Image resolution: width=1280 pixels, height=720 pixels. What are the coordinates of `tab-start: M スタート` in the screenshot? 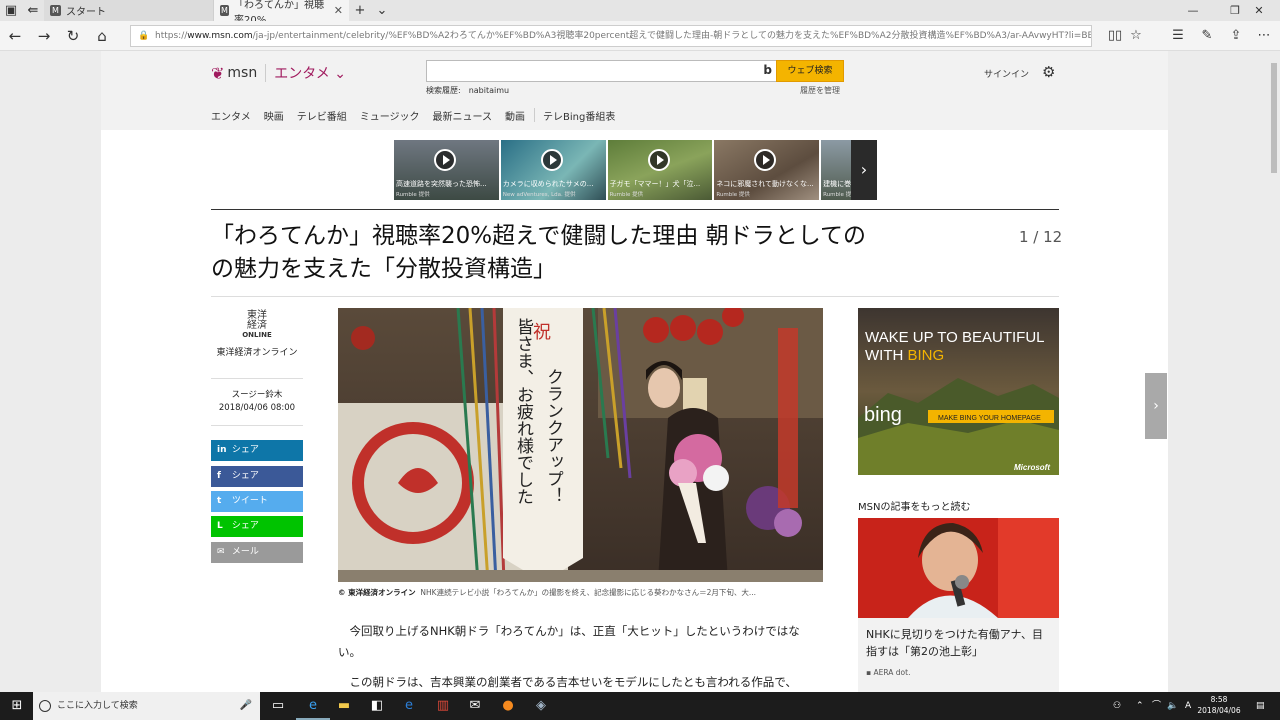 It's located at (129, 10).